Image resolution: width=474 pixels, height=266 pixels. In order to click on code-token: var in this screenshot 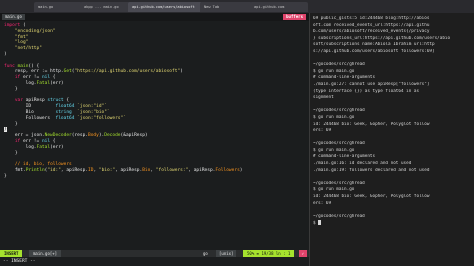, I will do `click(18, 101)`.